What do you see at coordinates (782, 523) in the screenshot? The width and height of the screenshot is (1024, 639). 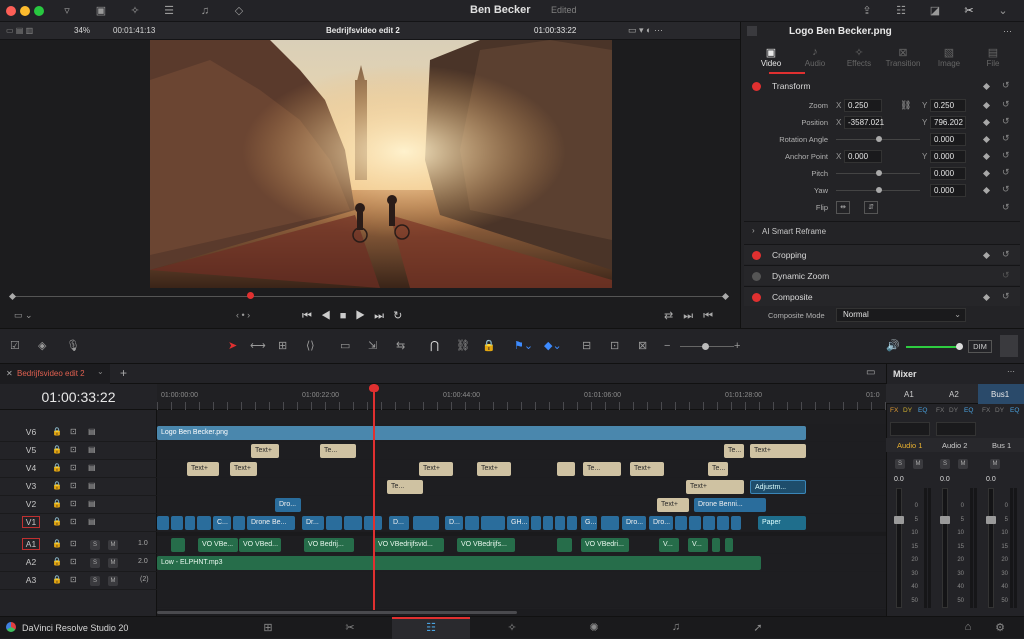 I see `clip-paper: Paper` at bounding box center [782, 523].